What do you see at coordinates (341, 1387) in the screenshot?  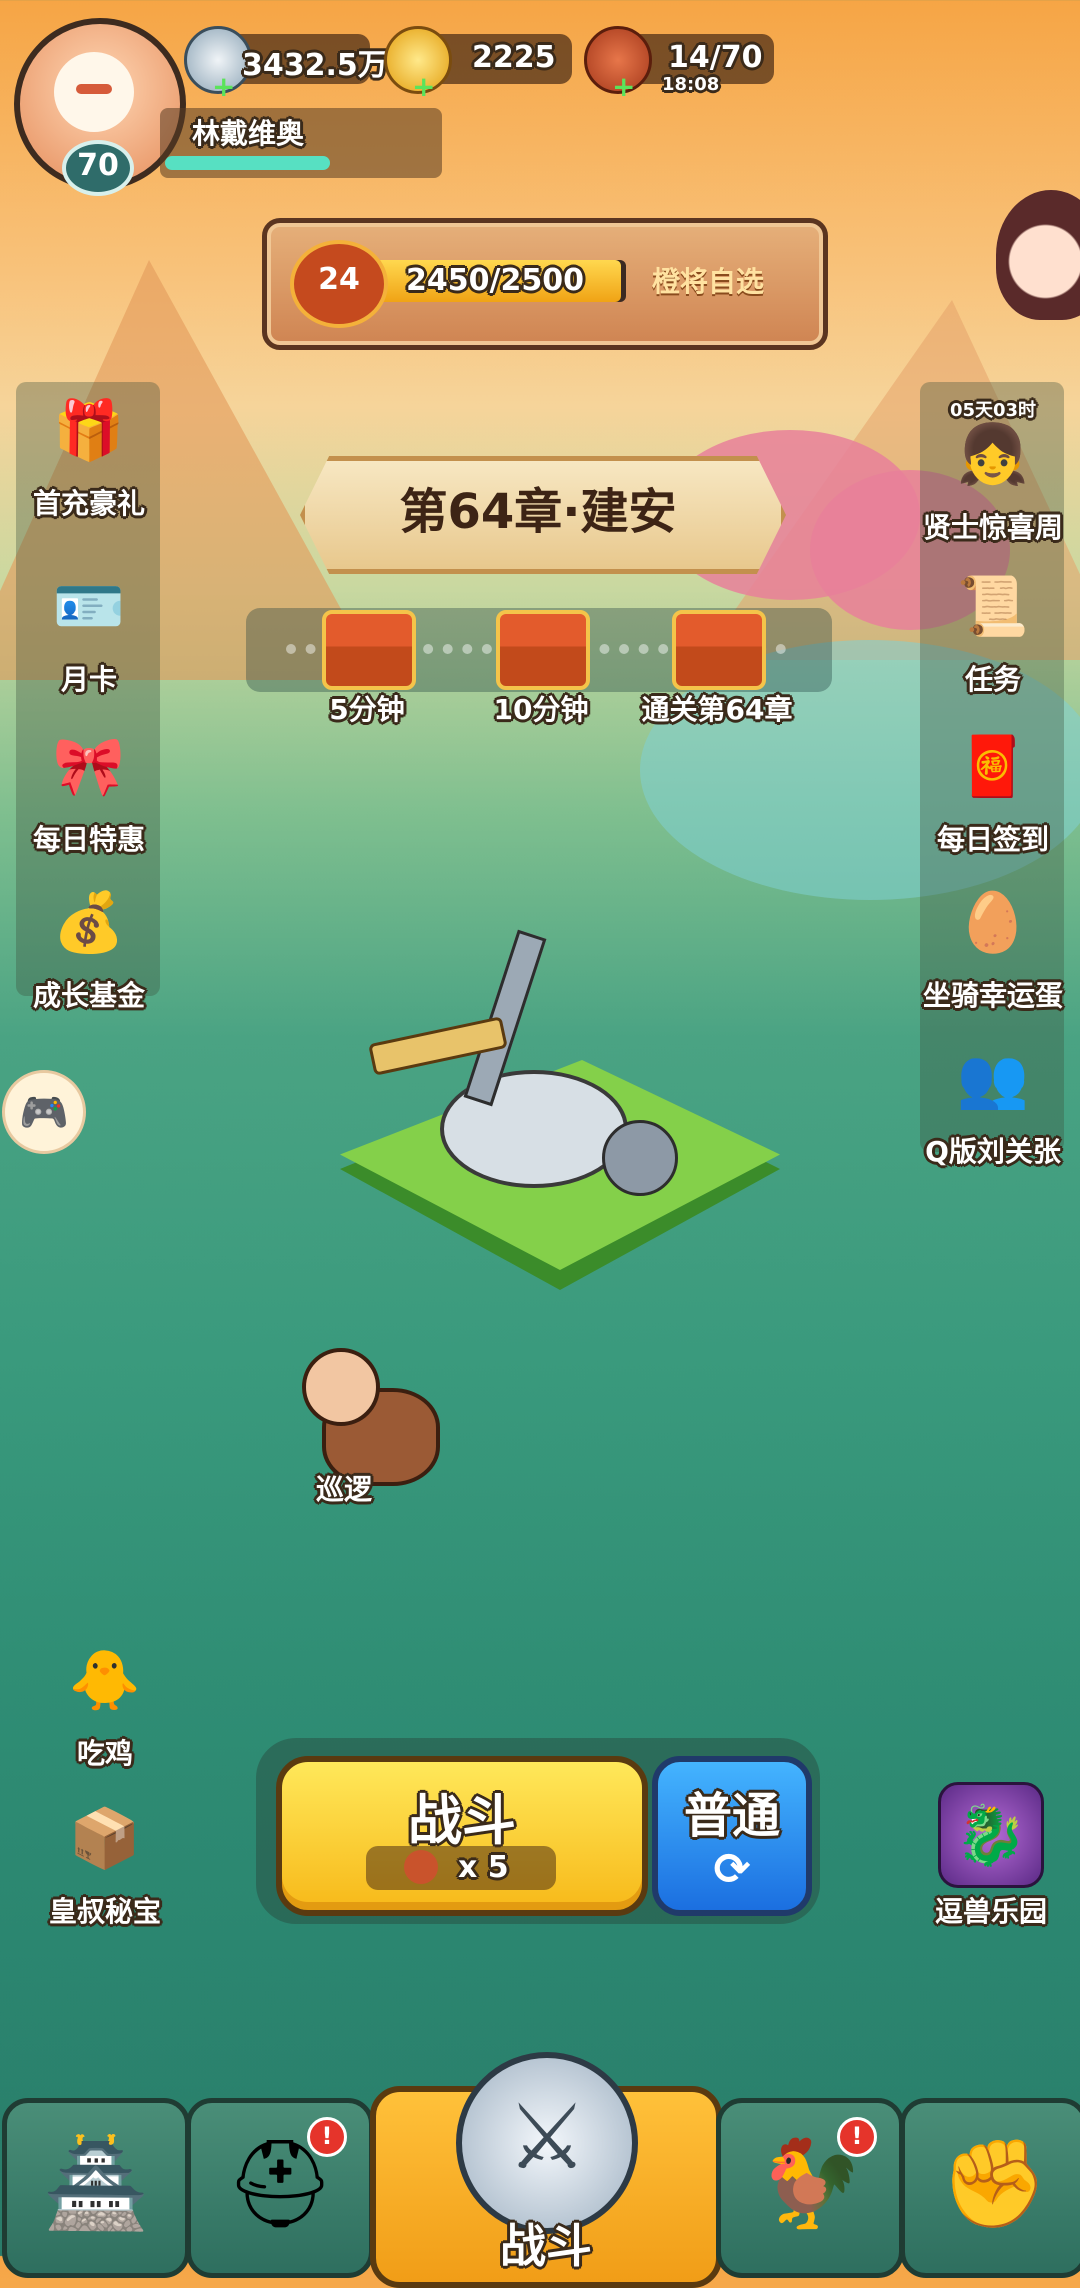 I see `hero-rider-icon` at bounding box center [341, 1387].